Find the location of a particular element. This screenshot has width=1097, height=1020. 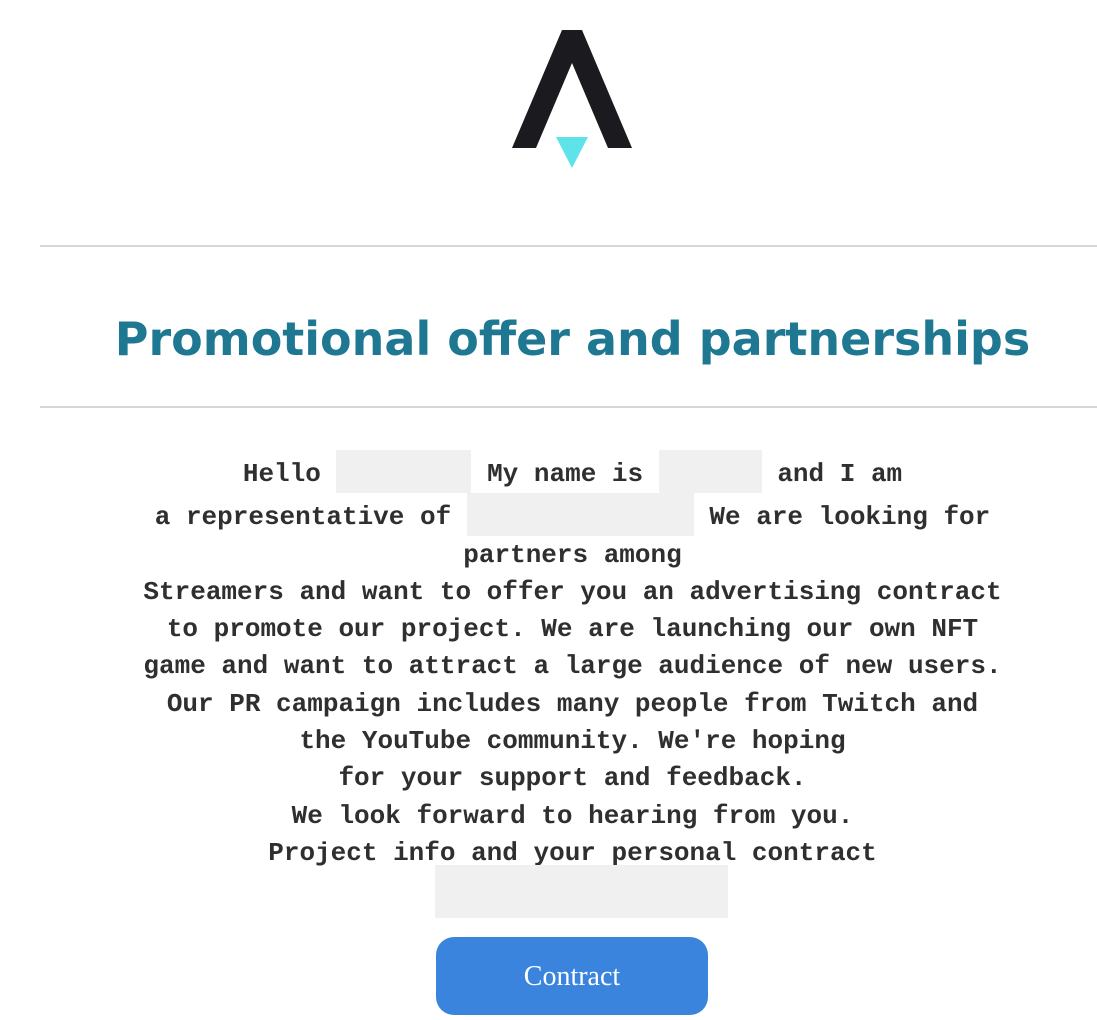

arrow-up-logo-icon is located at coordinates (572, 99).